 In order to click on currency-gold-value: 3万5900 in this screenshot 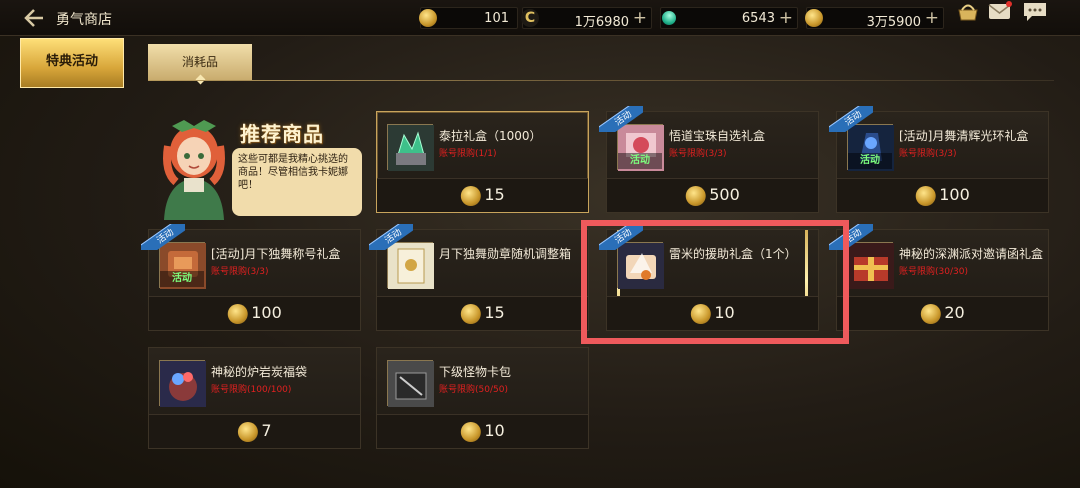, I will do `click(893, 22)`.